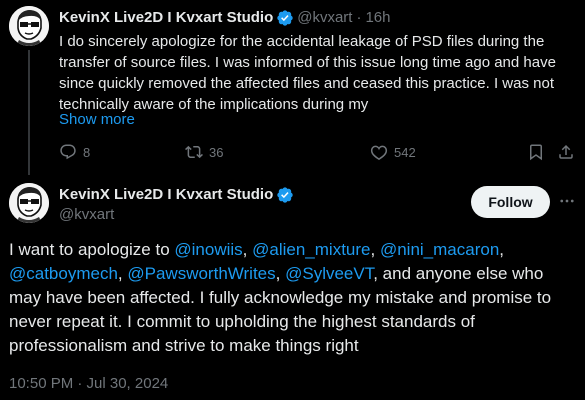 This screenshot has height=400, width=585. I want to click on mention-link: @alien_mixture, so click(311, 249).